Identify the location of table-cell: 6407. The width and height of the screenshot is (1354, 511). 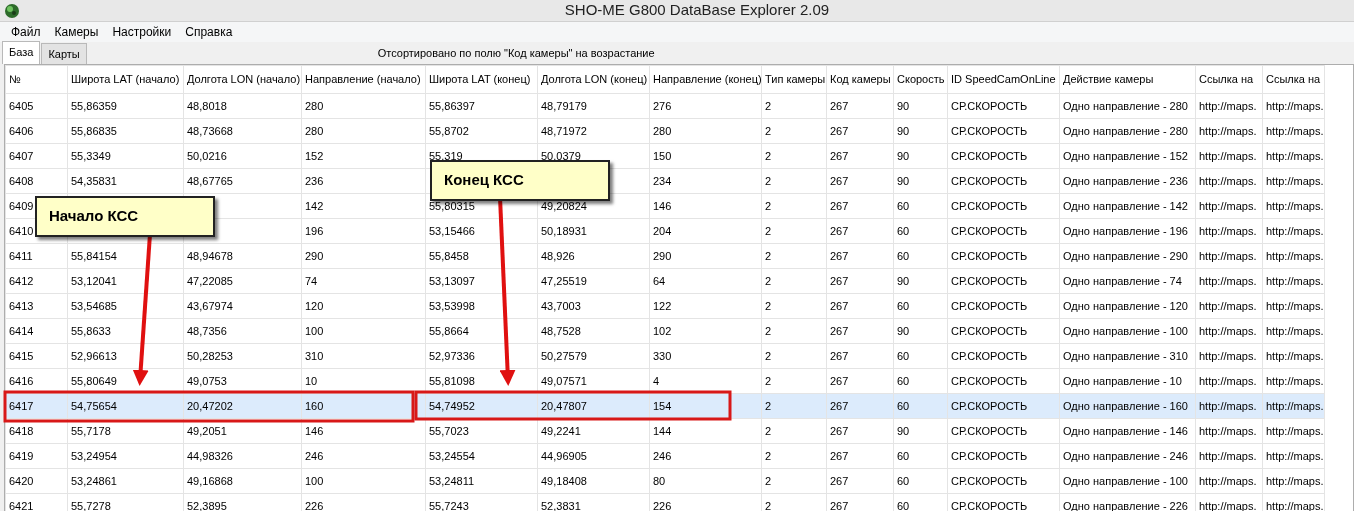
(36, 156).